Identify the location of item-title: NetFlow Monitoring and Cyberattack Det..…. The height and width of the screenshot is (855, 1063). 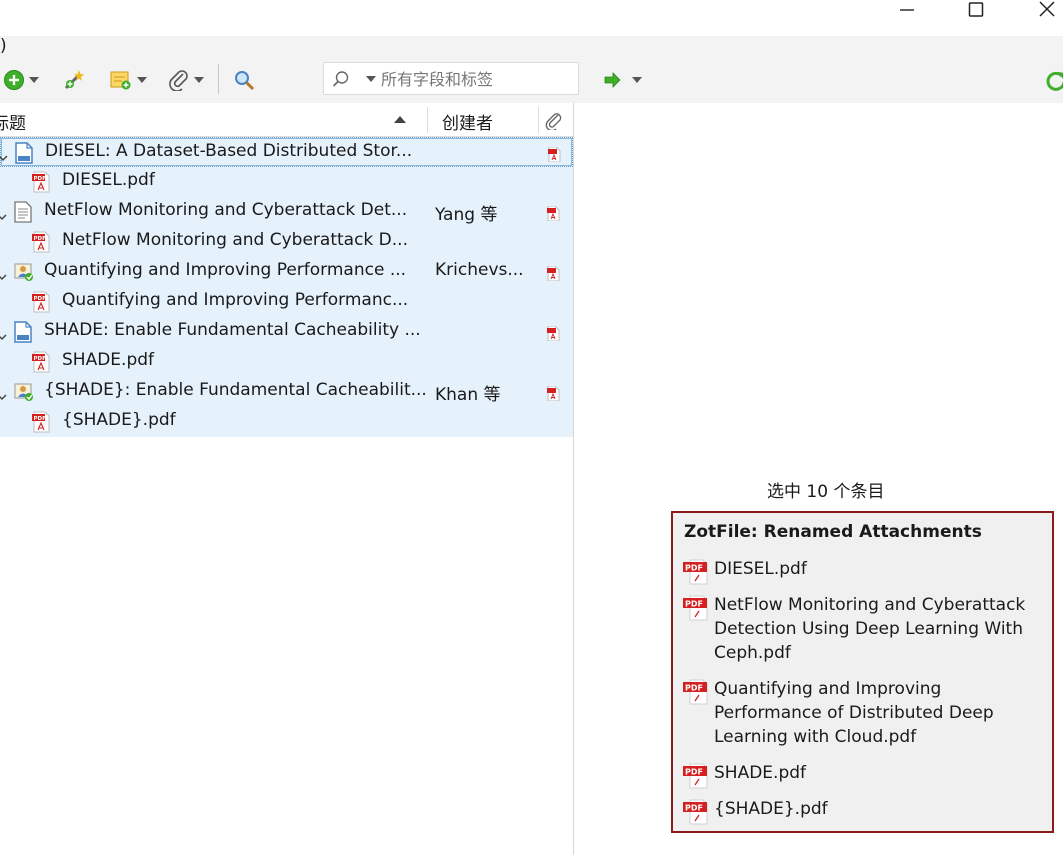
(226, 210).